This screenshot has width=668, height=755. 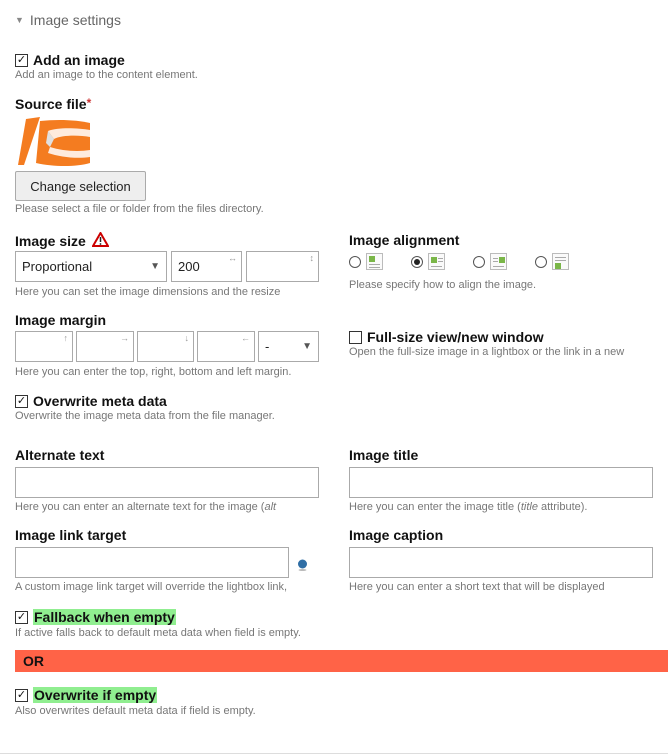 I want to click on legend-title: Image settings, so click(x=75, y=20).